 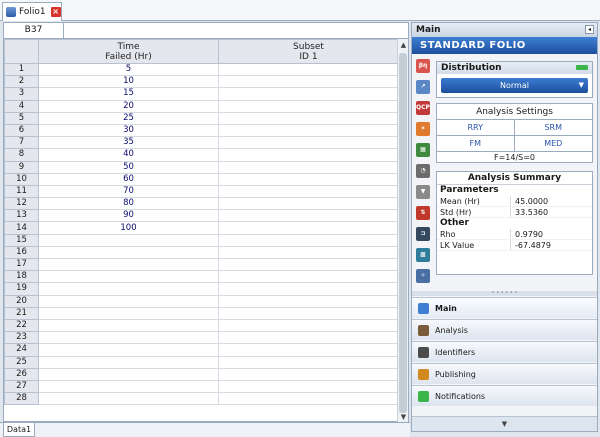 I want to click on time-cell: 90, so click(x=128, y=216).